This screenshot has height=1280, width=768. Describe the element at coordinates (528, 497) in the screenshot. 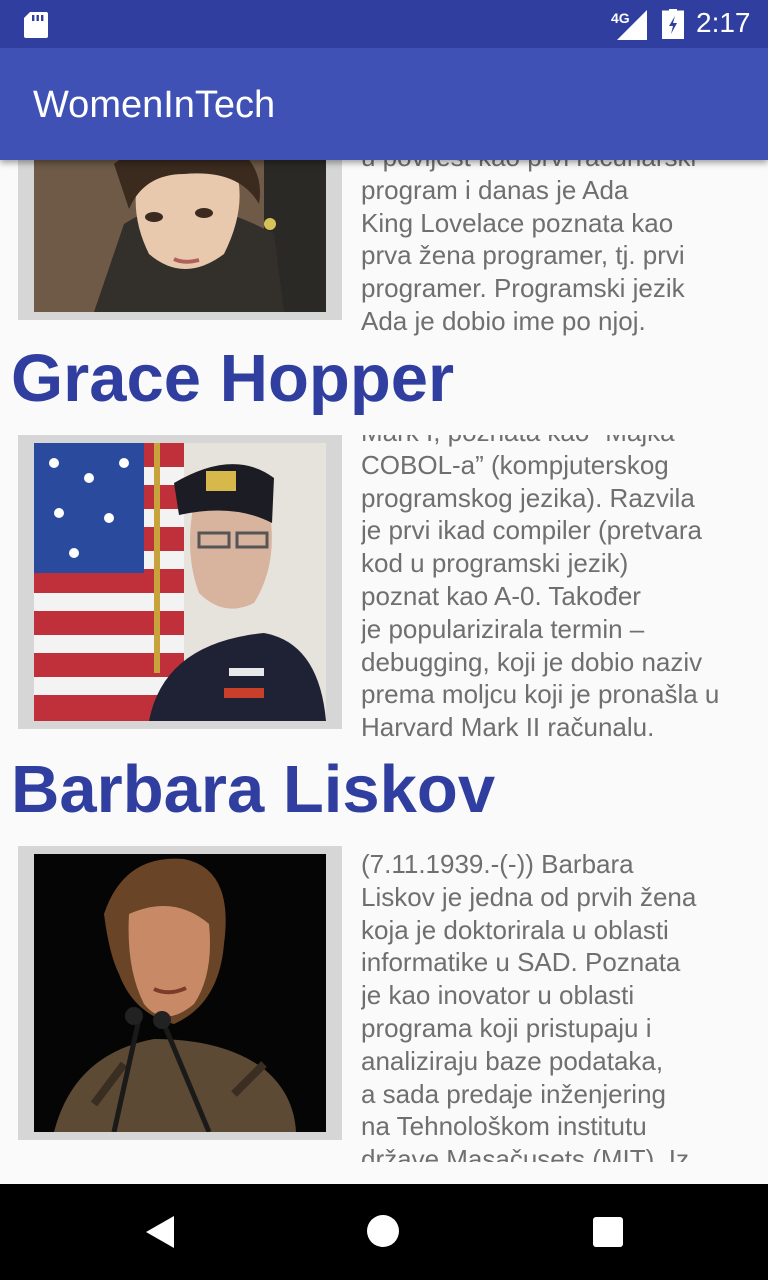

I see `bio-line: programskog jezika). Razvila` at that location.